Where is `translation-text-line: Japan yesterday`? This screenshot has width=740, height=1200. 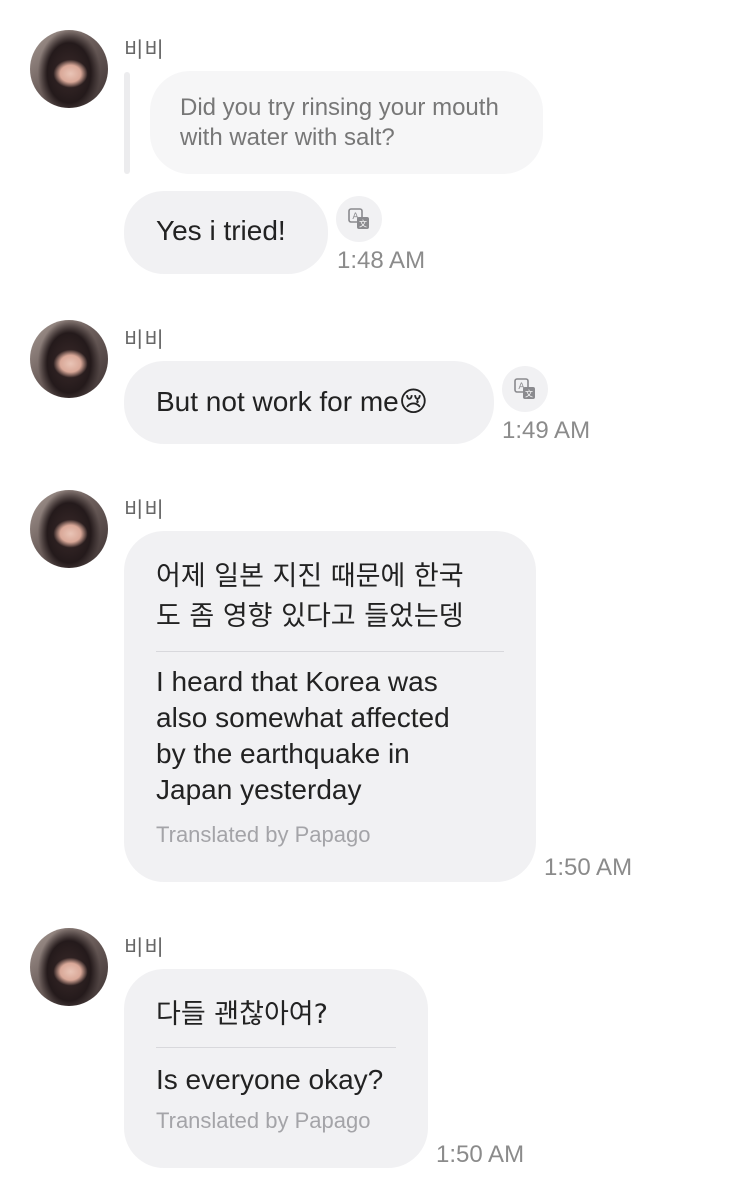
translation-text-line: Japan yesterday is located at coordinates (259, 789).